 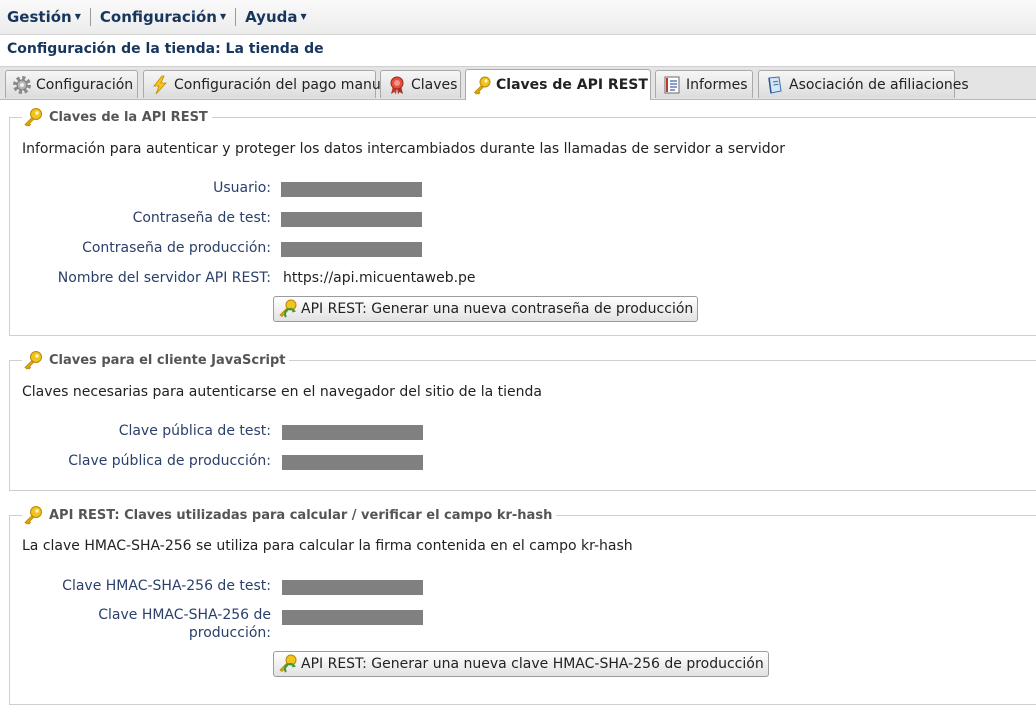 What do you see at coordinates (572, 85) in the screenshot?
I see `tab-label: Claves de API REST` at bounding box center [572, 85].